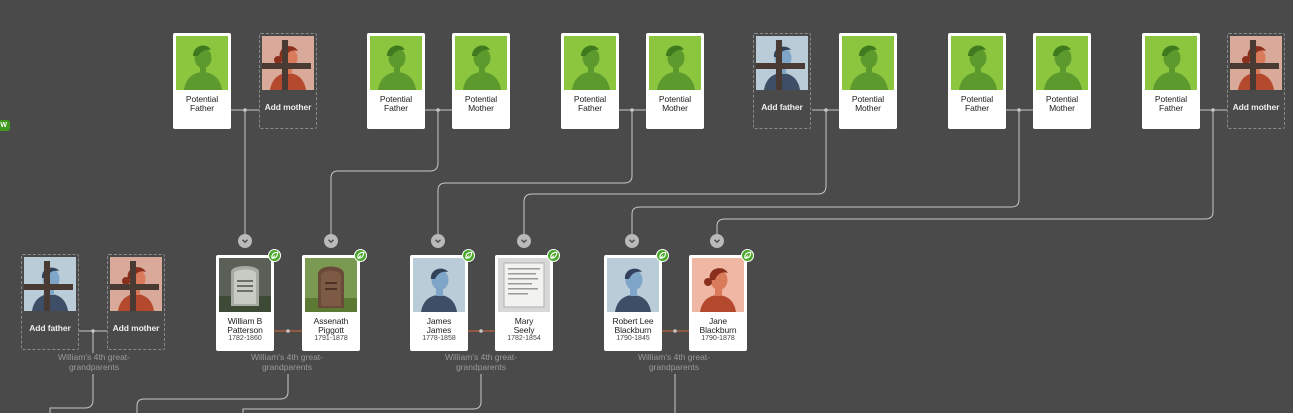  Describe the element at coordinates (439, 338) in the screenshot. I see `life-dates: 1778-1858` at that location.